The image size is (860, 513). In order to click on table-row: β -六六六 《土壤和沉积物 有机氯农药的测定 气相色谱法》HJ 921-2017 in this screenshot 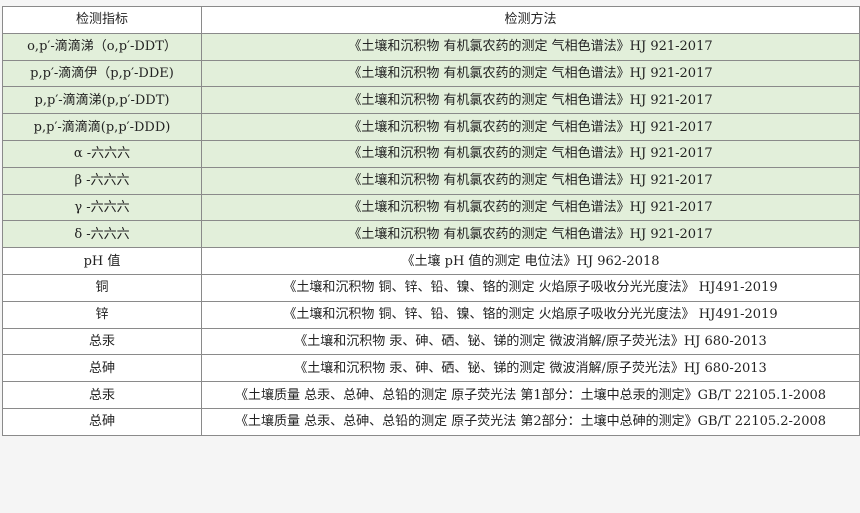, I will do `click(431, 180)`.